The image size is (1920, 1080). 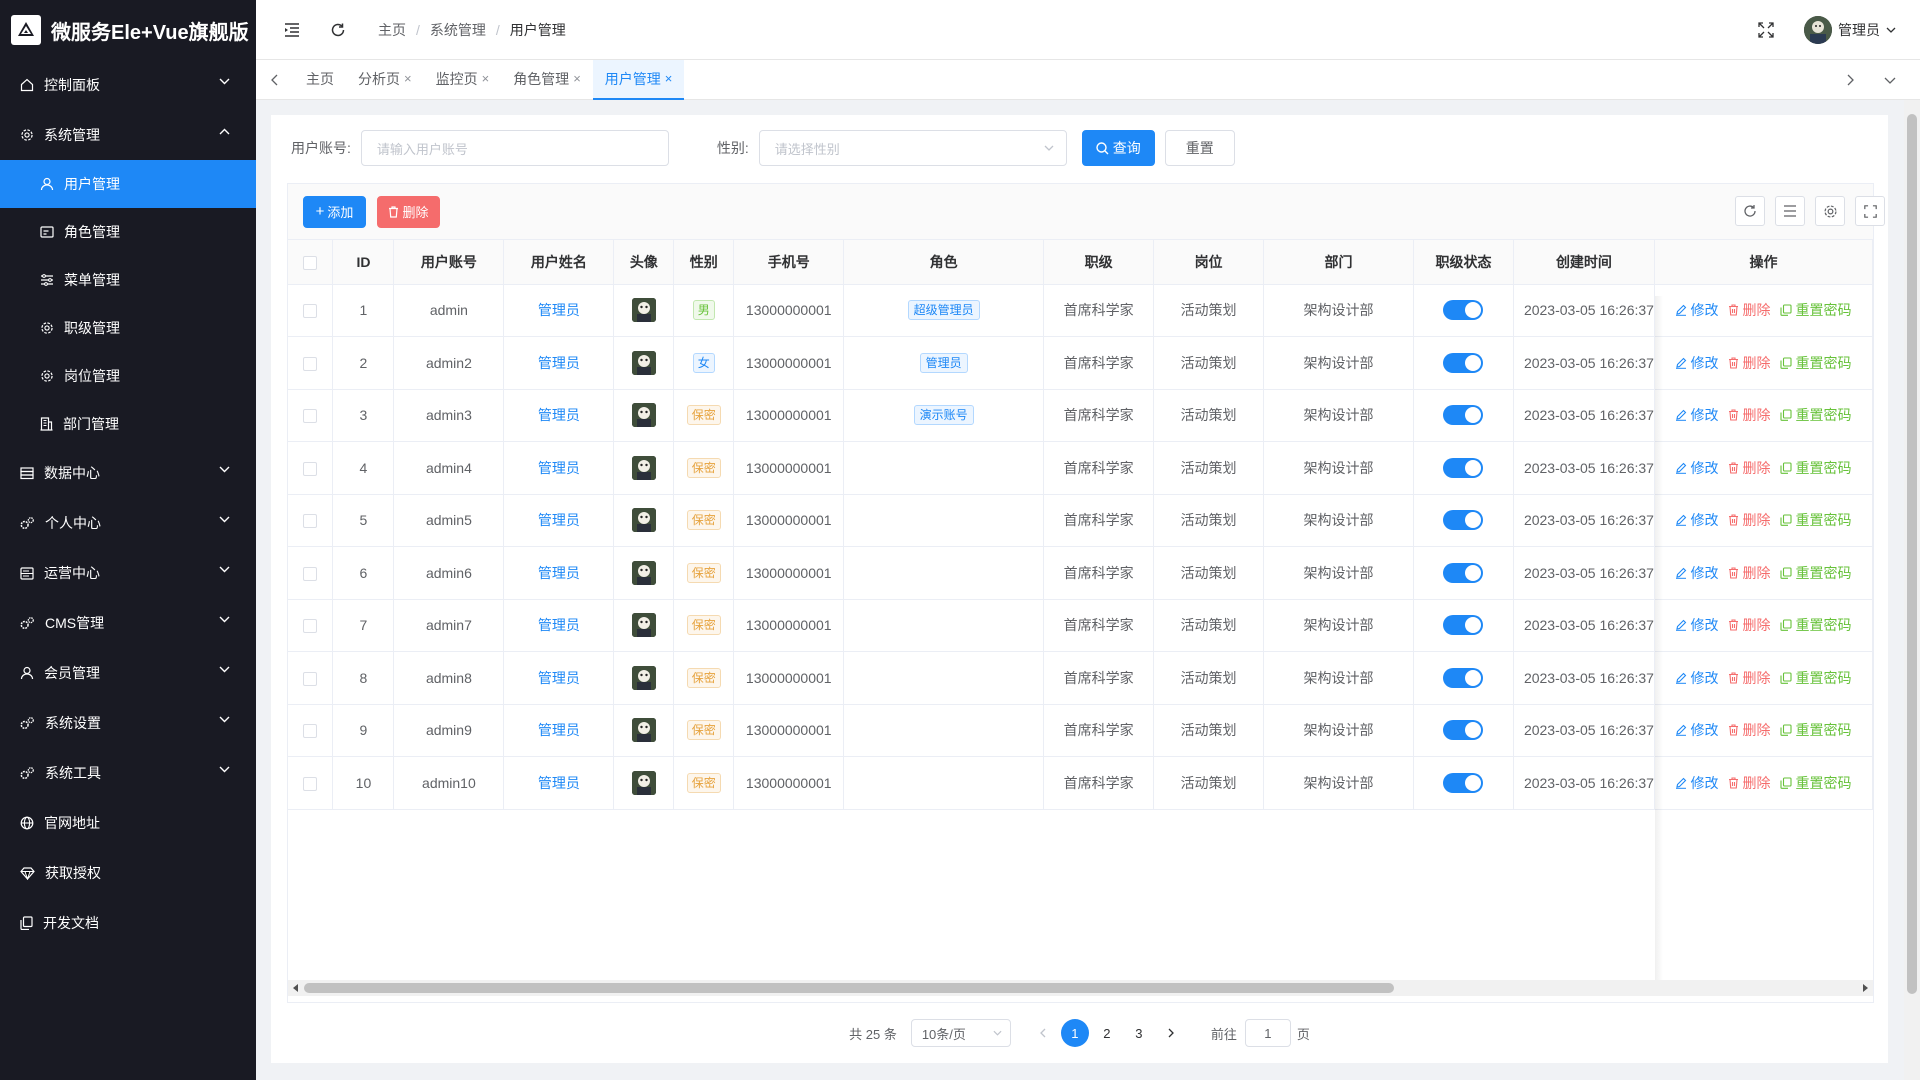 What do you see at coordinates (128, 673) in the screenshot?
I see `sidebar-item-6: 会员管理` at bounding box center [128, 673].